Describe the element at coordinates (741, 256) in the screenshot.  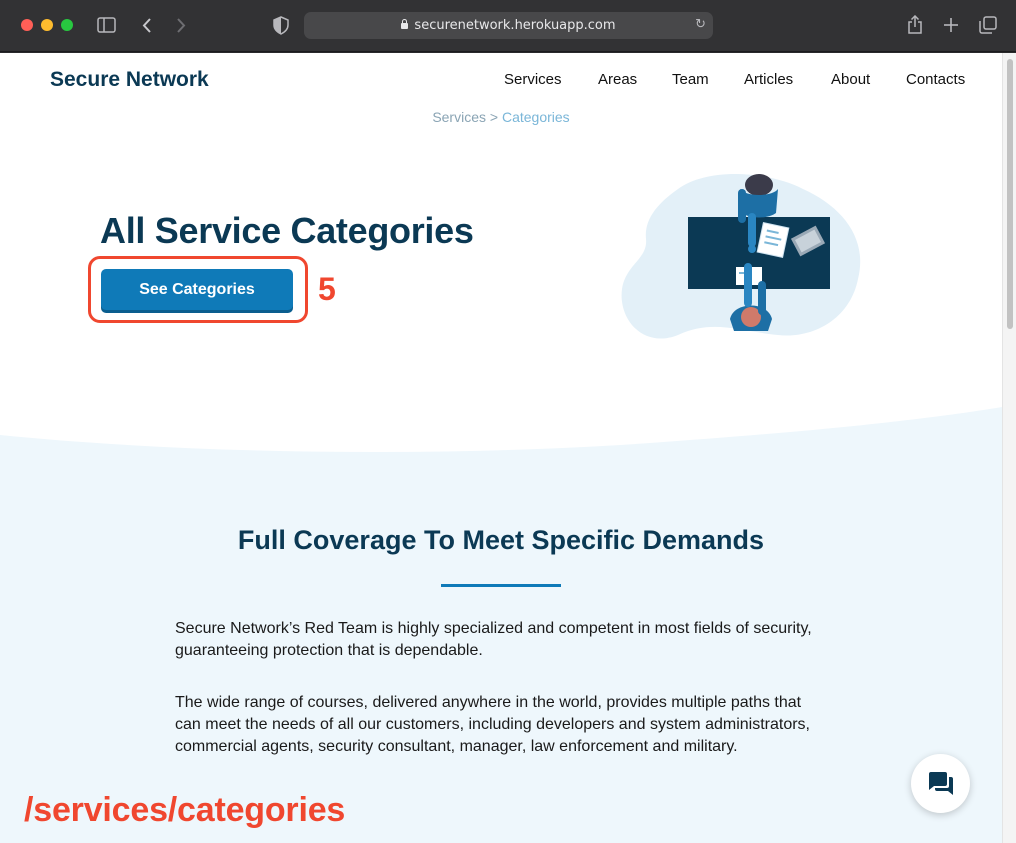
I see `handshake-illustration` at that location.